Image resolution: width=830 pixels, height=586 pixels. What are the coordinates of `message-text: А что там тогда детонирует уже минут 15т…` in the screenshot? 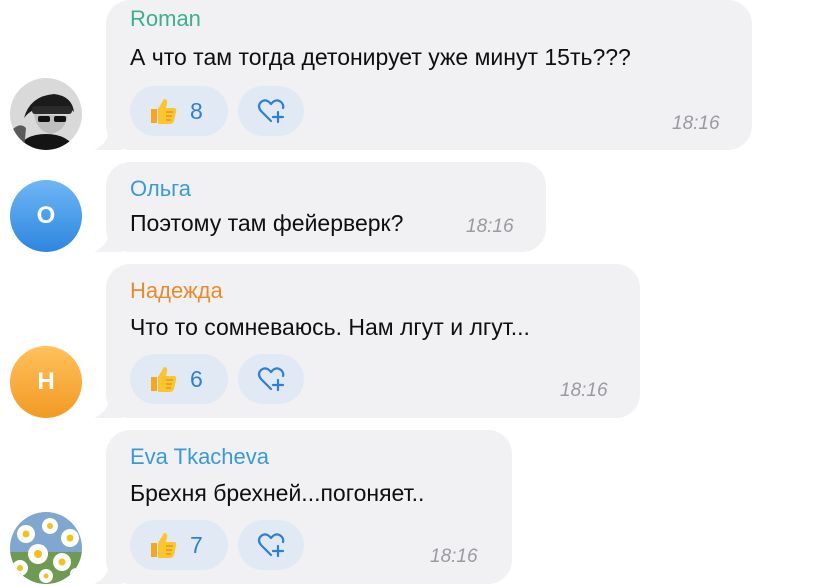 It's located at (380, 57).